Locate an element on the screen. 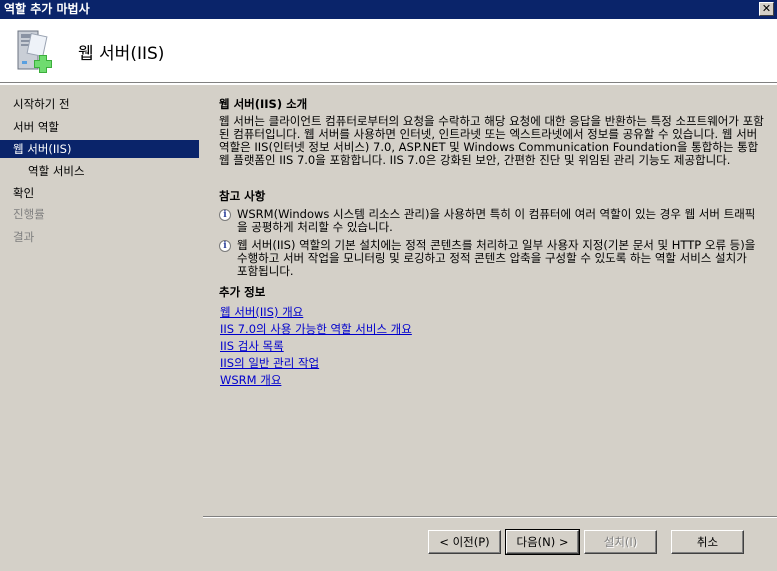  sidebar-item-label: 확인 is located at coordinates (24, 193).